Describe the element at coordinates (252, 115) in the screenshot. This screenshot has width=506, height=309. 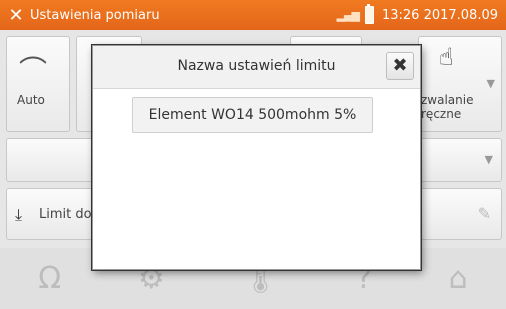
I see `limit-name-field: Element WO14 500mohm 5%` at that location.